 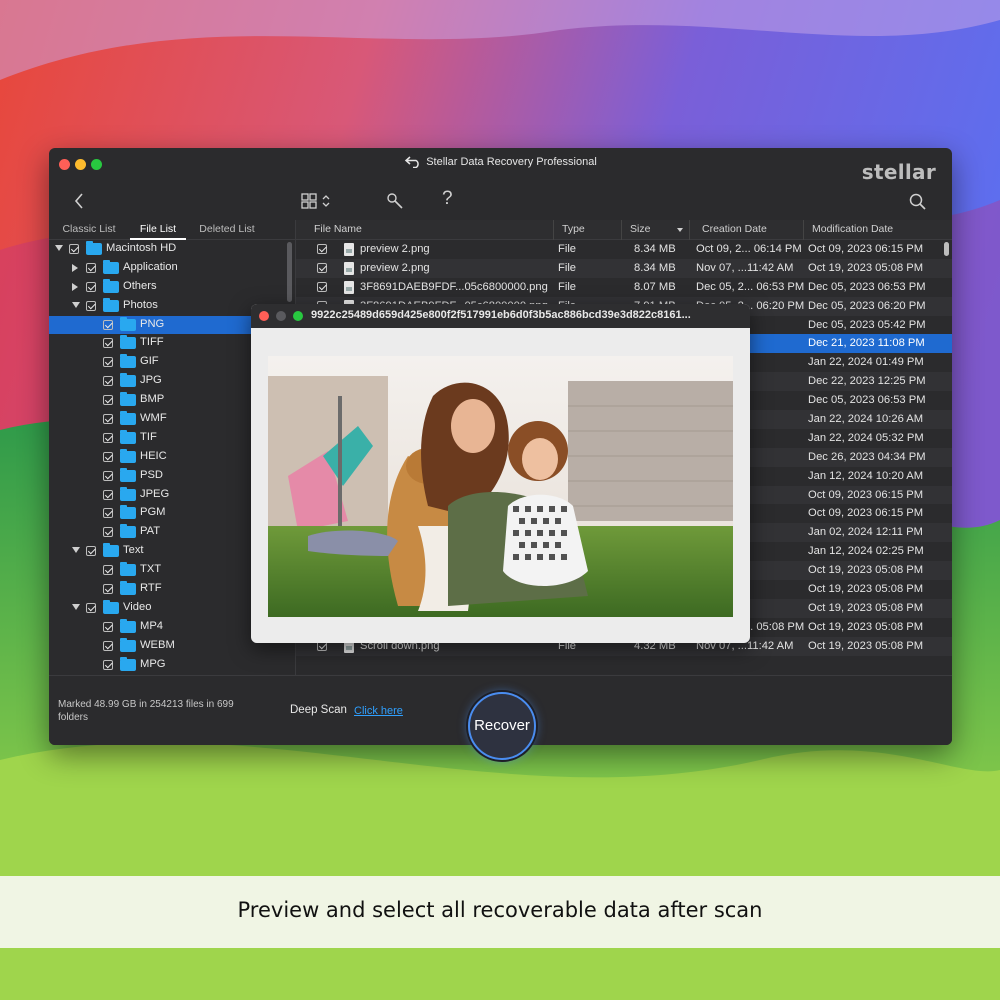 I want to click on tree-item-label: Video, so click(x=137, y=606).